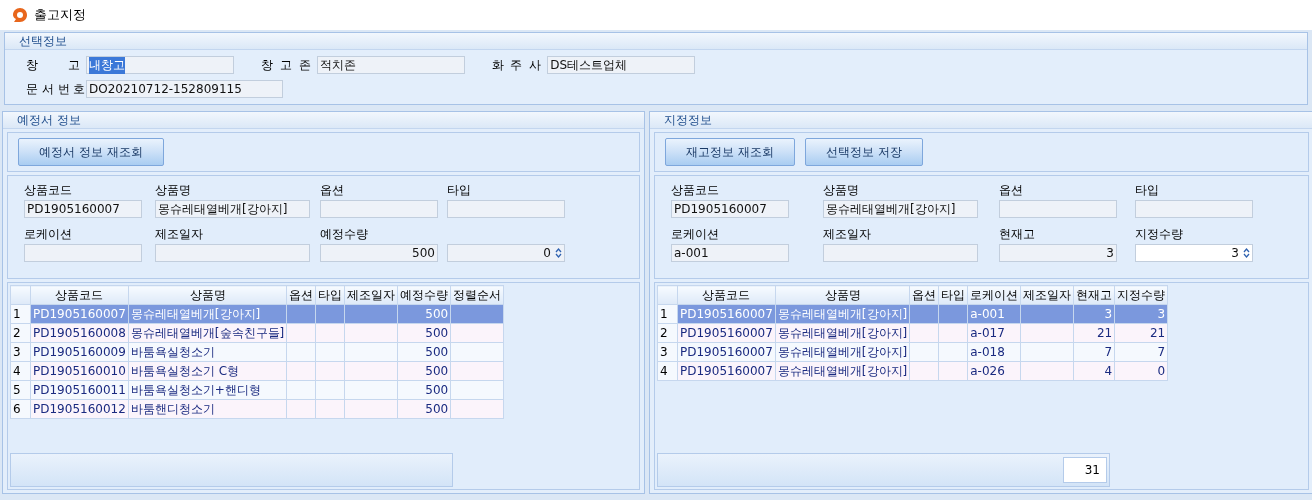  I want to click on field-label: 현재고, so click(1017, 233).